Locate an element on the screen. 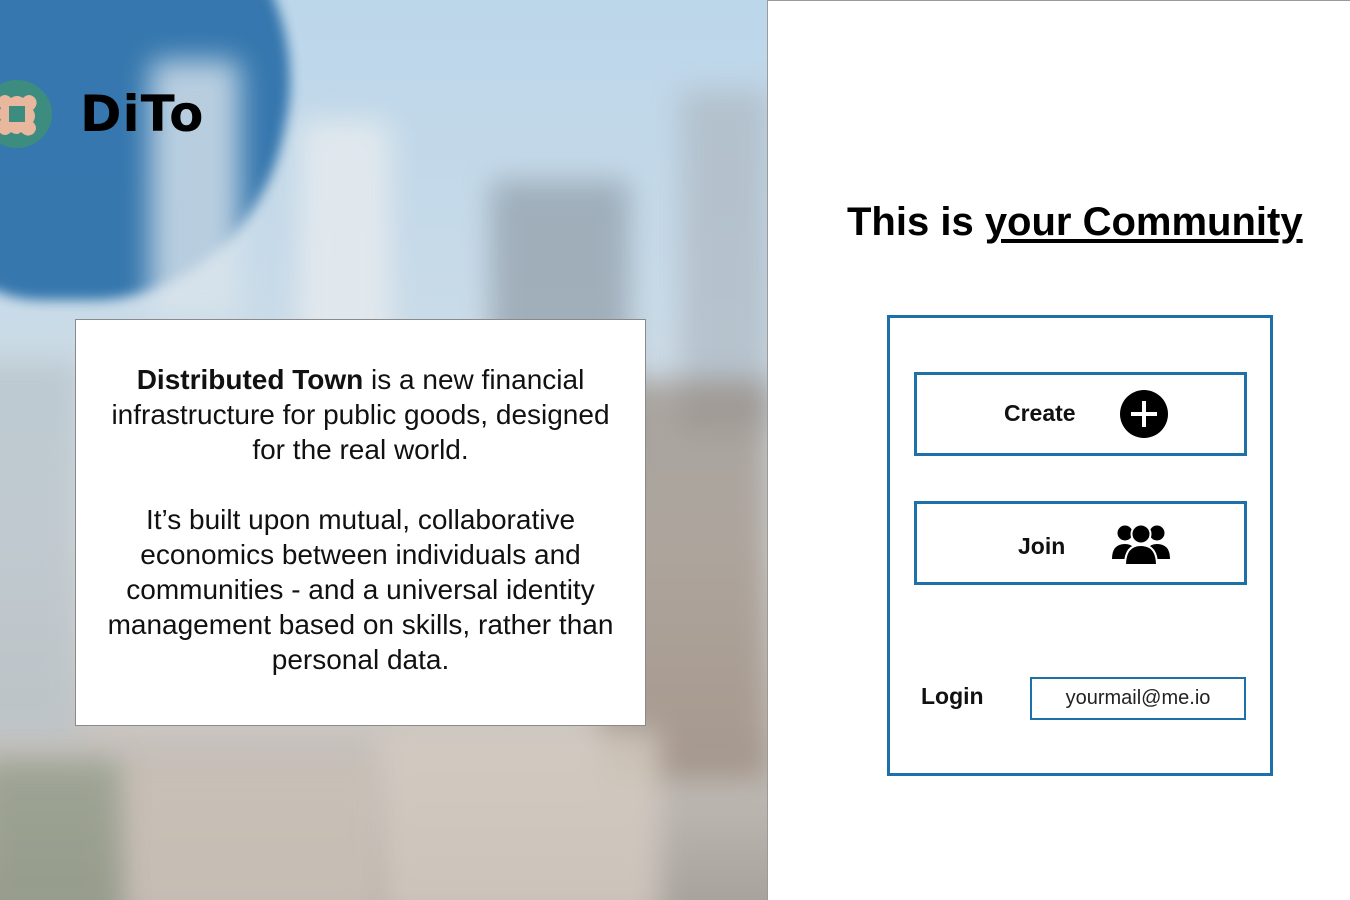  logo: DiTo is located at coordinates (102, 114).